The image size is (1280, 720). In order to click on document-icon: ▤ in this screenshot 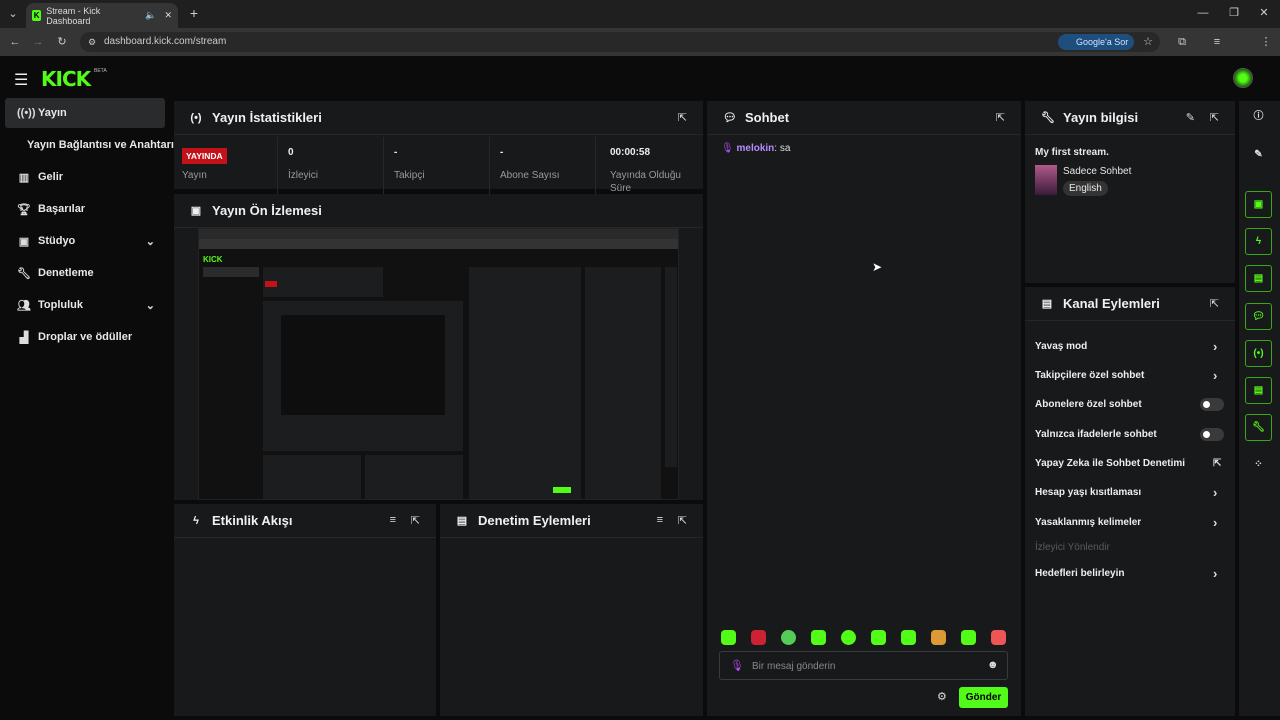, I will do `click(462, 521)`.